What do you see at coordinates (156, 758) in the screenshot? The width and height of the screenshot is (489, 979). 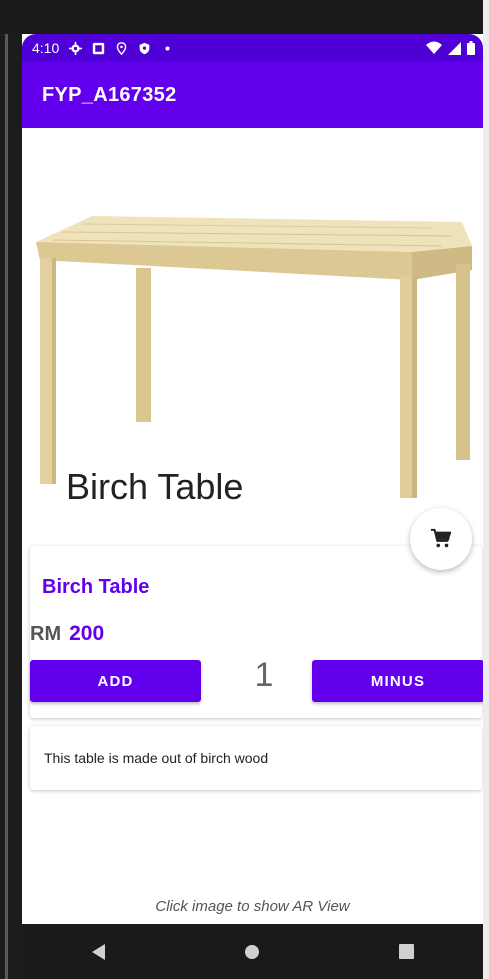 I see `product-description: This table is made out of birch wood` at bounding box center [156, 758].